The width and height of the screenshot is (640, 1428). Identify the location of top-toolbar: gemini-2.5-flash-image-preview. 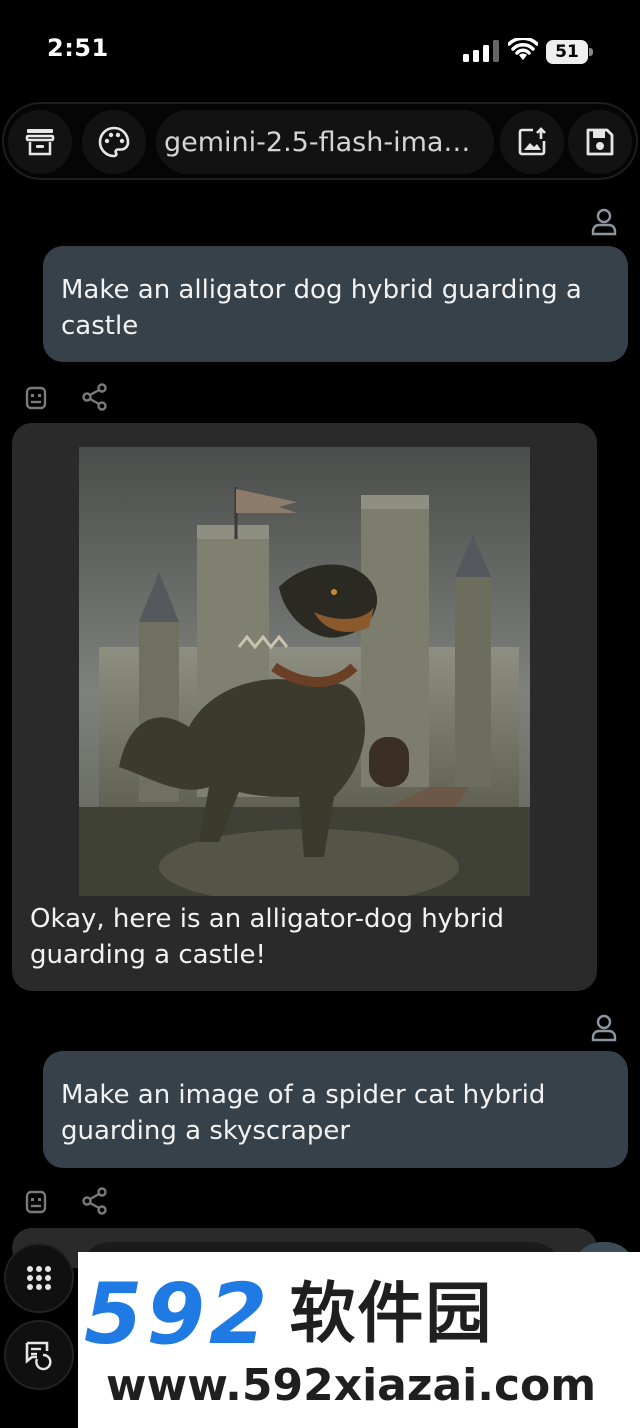
(320, 141).